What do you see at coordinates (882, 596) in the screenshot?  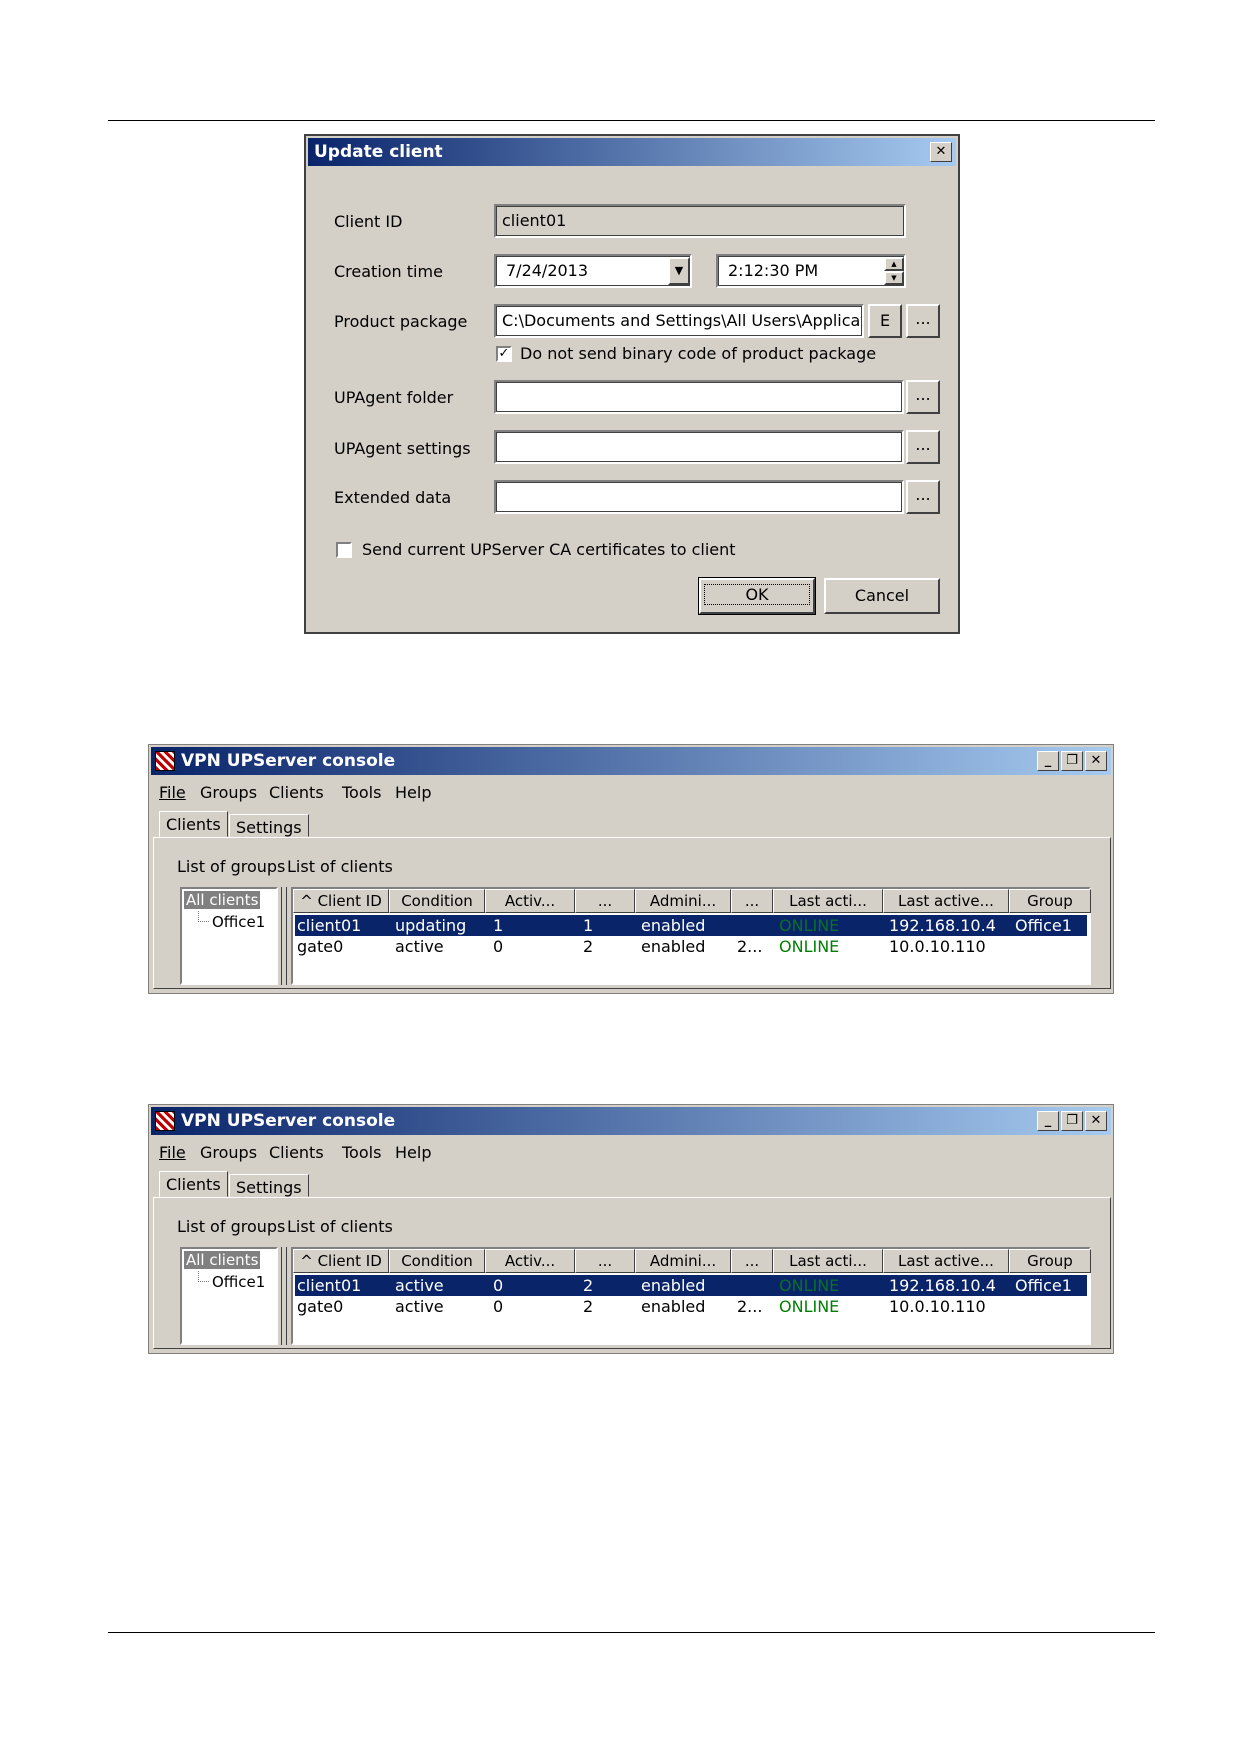 I see `cancel-button: Cancel` at bounding box center [882, 596].